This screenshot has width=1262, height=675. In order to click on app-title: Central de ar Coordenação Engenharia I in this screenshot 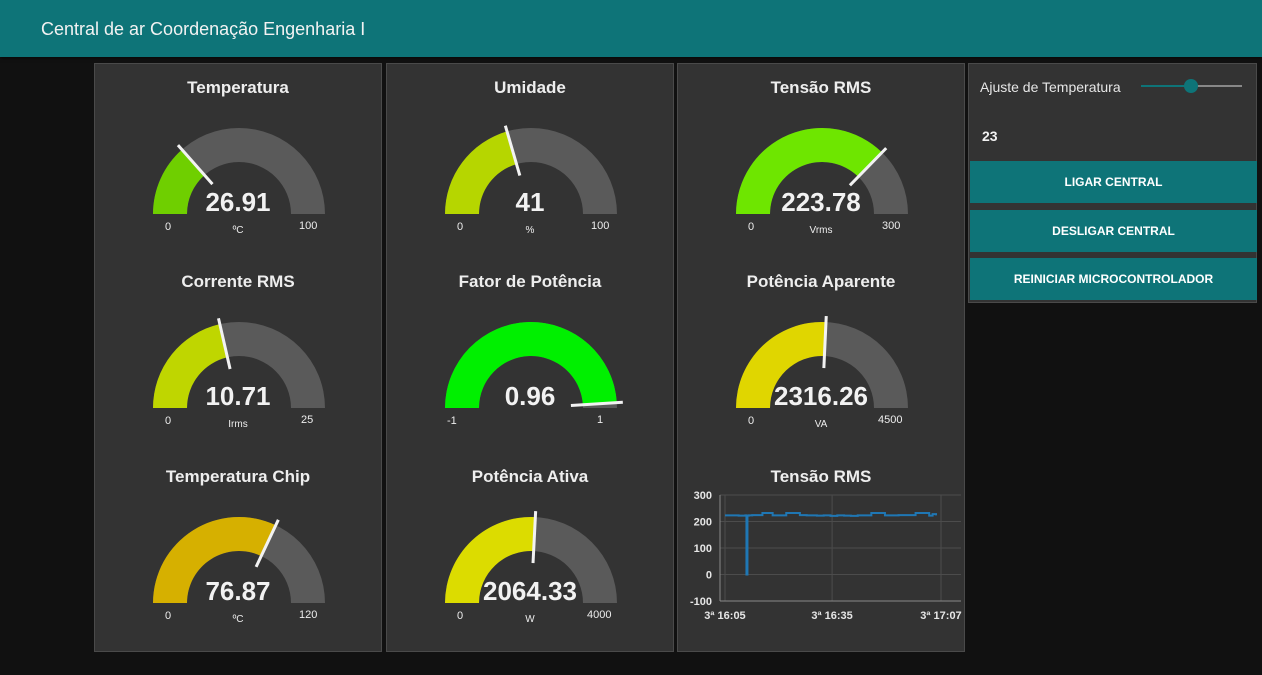, I will do `click(203, 29)`.